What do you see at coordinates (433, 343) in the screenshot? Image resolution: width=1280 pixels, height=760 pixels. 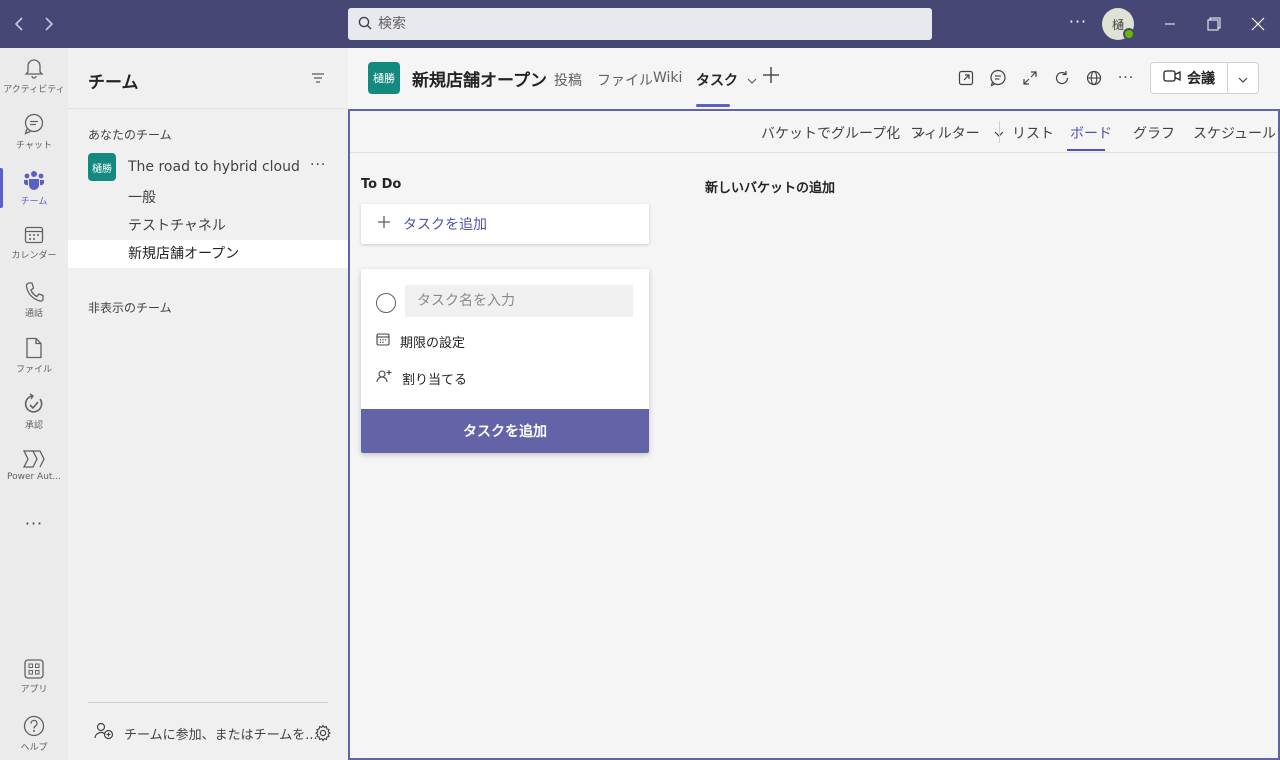 I see `due-date-label: 期限の設定` at bounding box center [433, 343].